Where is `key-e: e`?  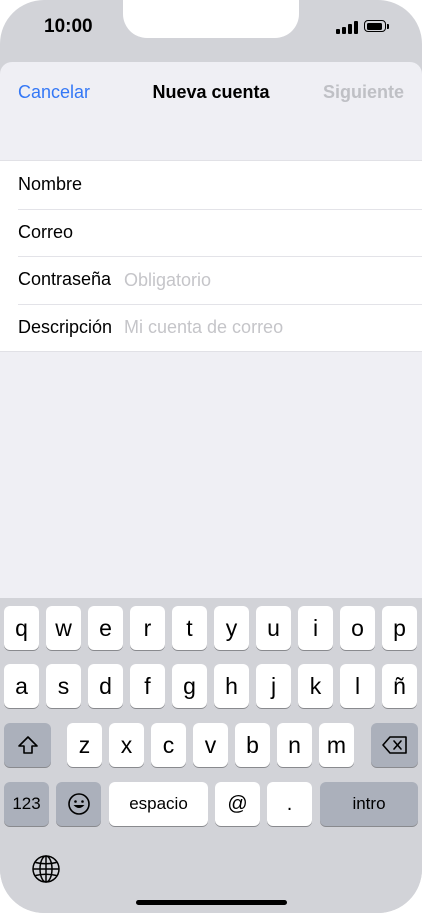 key-e: e is located at coordinates (105, 628).